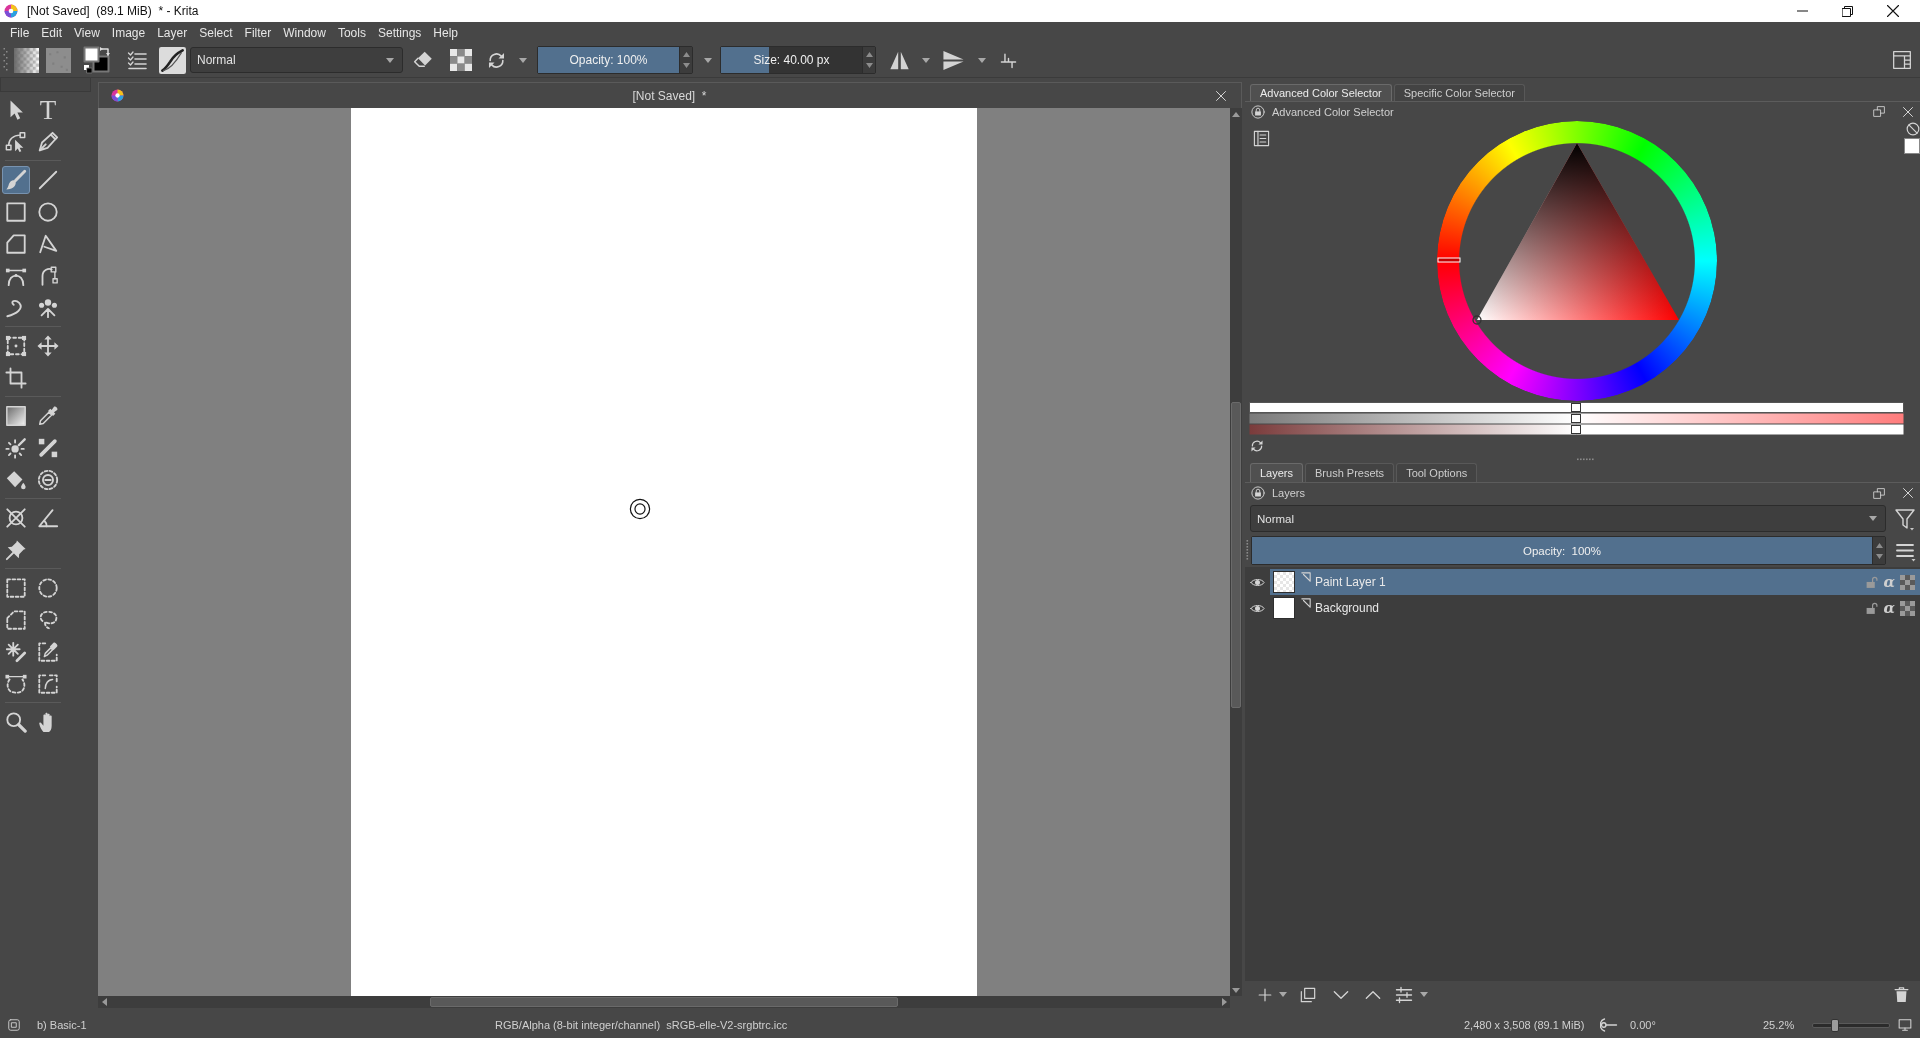 This screenshot has height=1038, width=1920. Describe the element at coordinates (26, 60) in the screenshot. I see `gradient-swatch-icon` at that location.